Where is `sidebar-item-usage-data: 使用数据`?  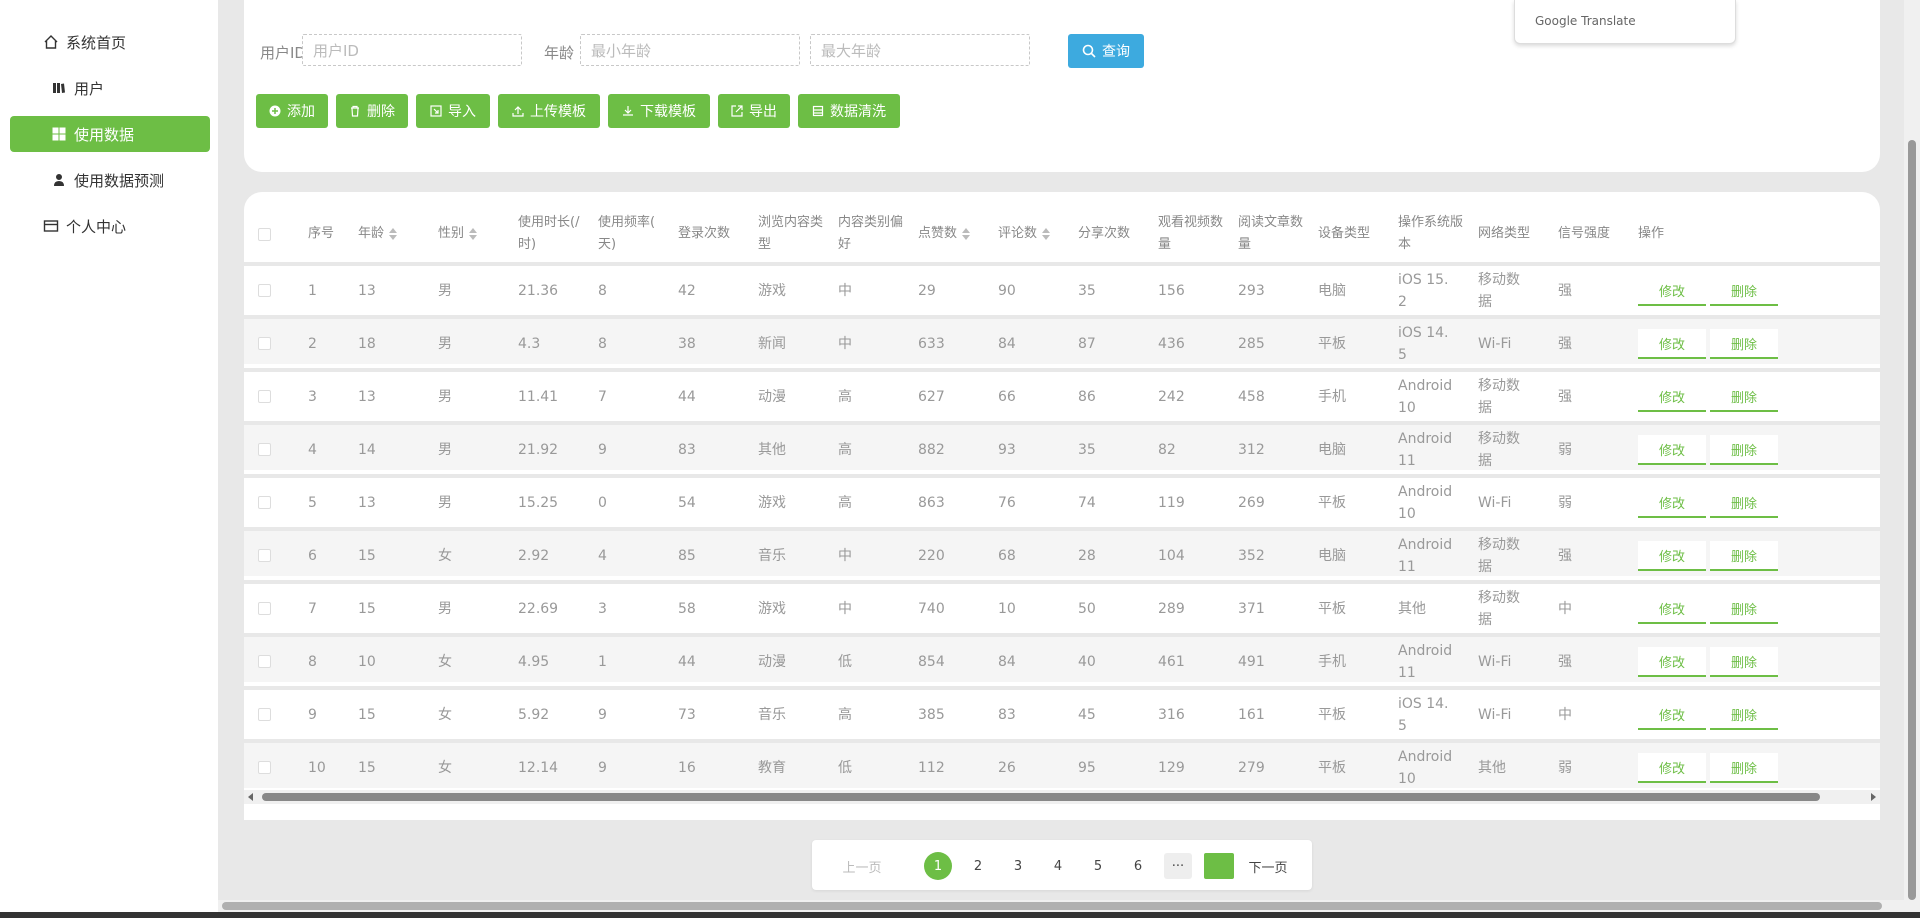
sidebar-item-usage-data: 使用数据 is located at coordinates (110, 134).